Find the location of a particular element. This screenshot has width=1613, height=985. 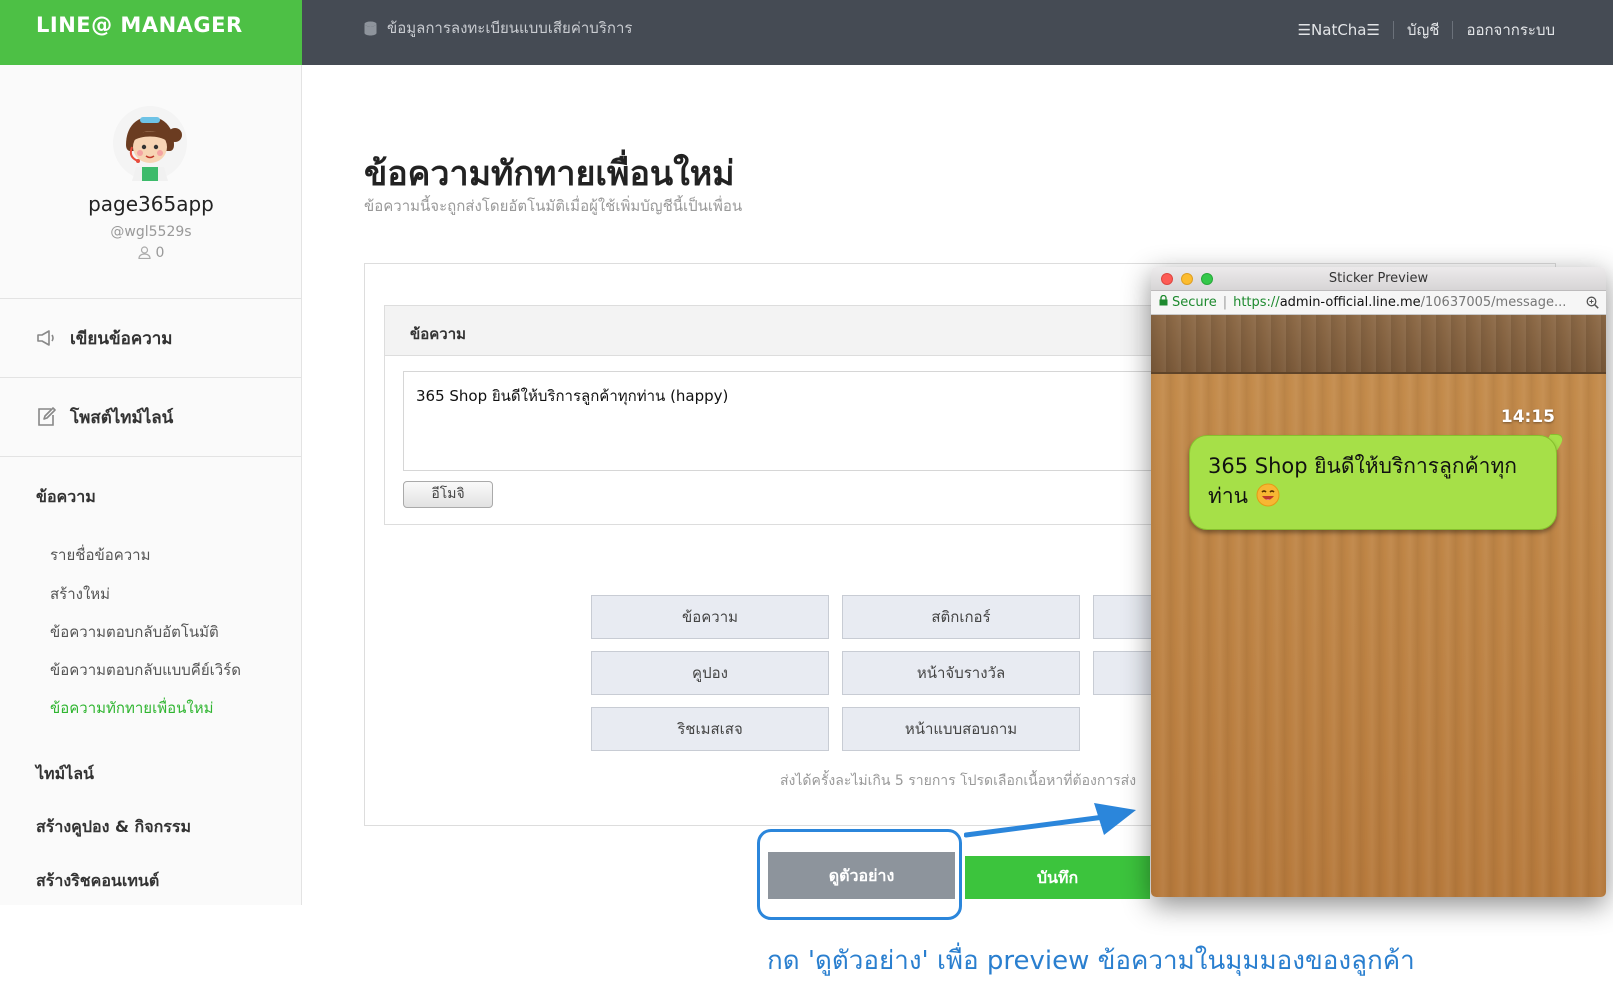

sidebar-item-post-timeline: โพสต์ไทม์ไลน์ is located at coordinates (151, 417).